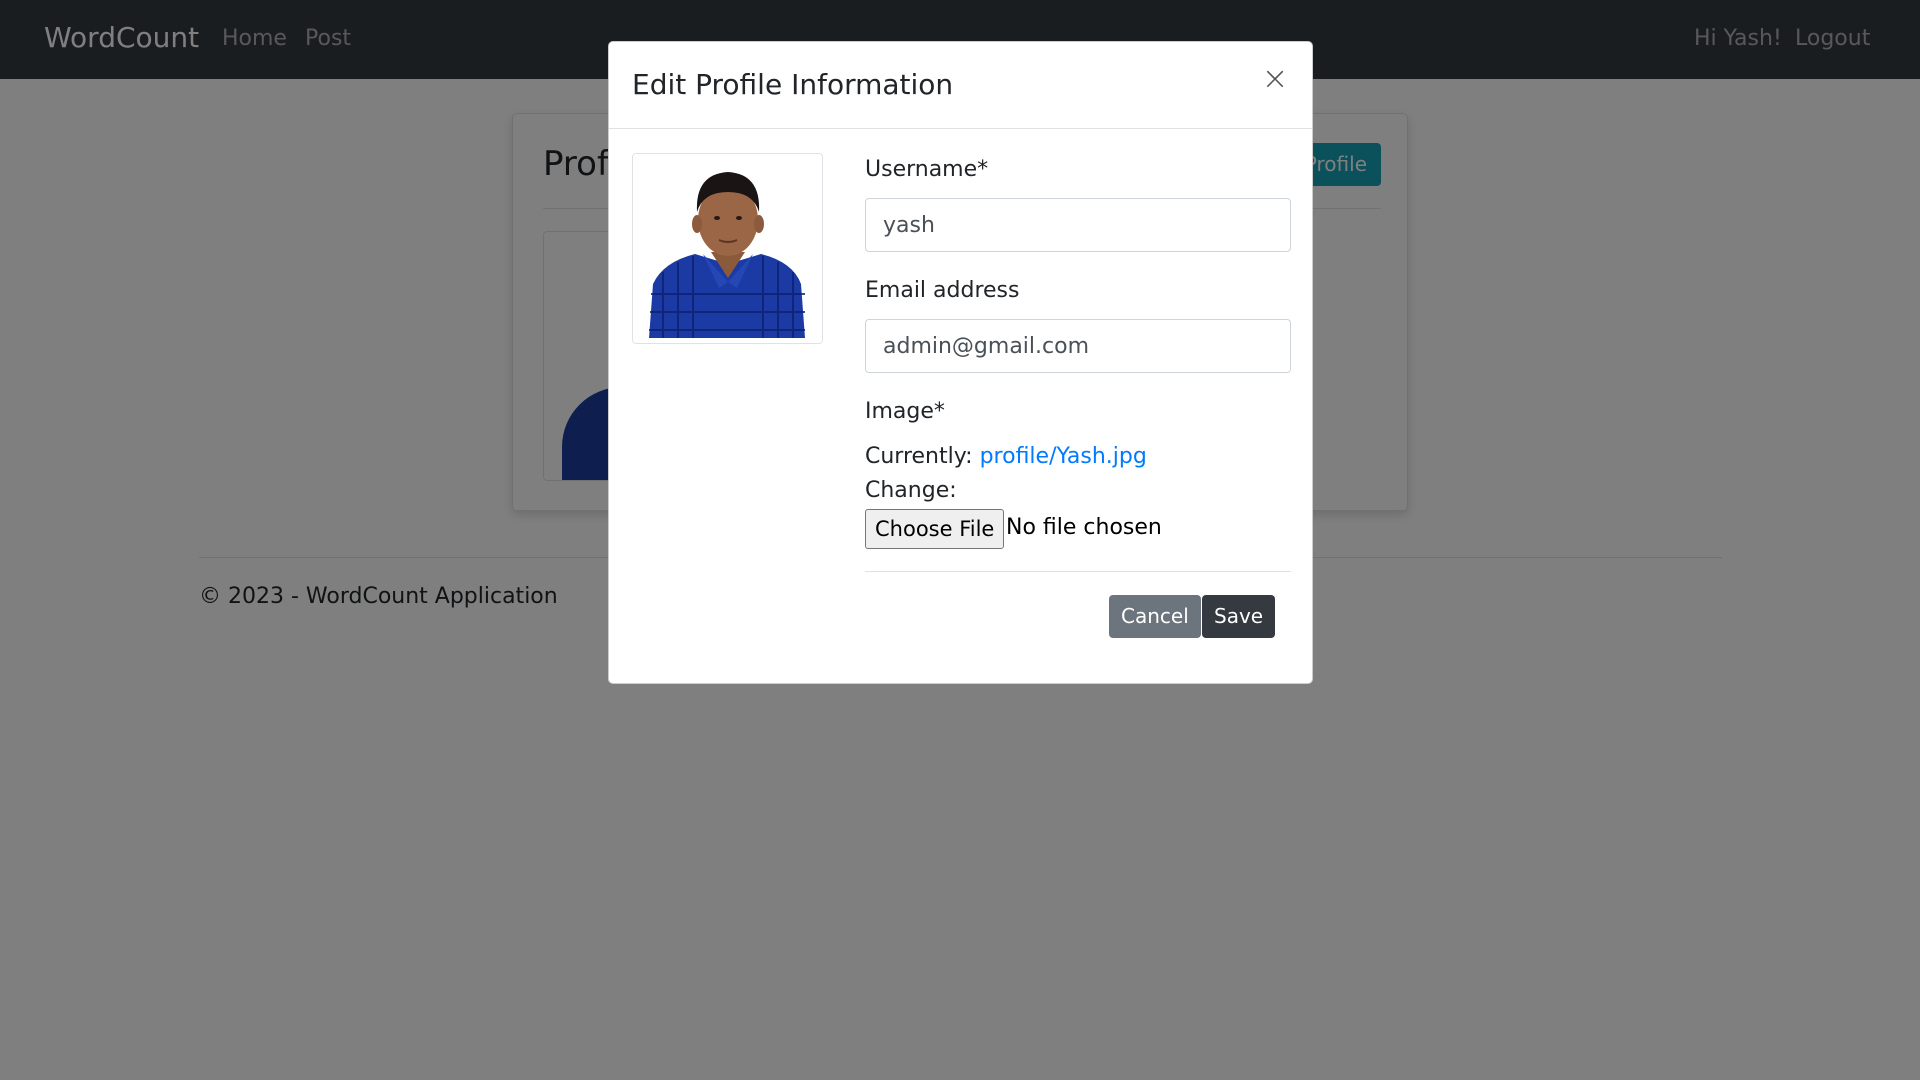 Image resolution: width=1920 pixels, height=1080 pixels. I want to click on avatar-illustration, so click(727, 248).